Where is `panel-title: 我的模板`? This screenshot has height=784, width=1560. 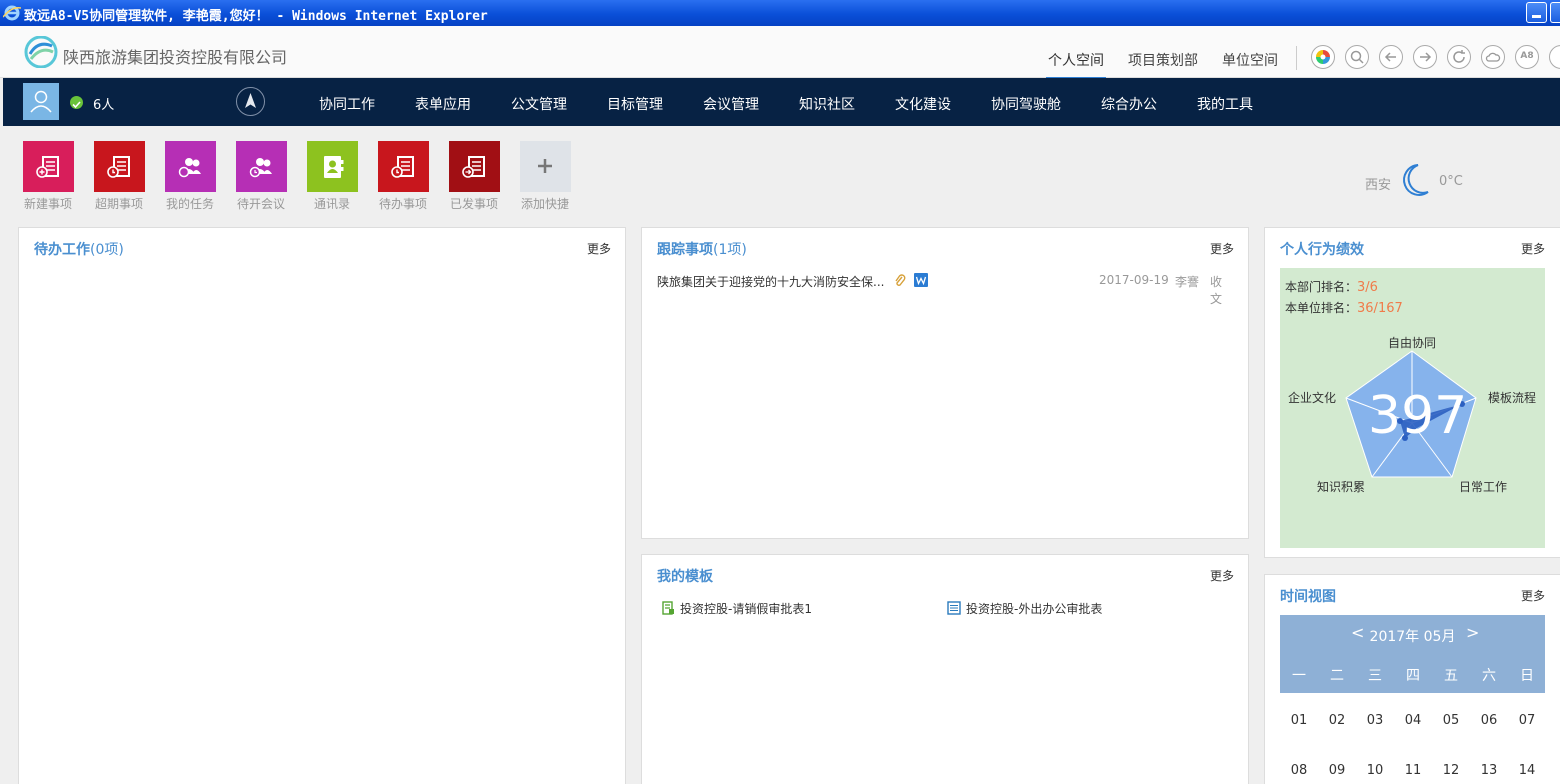 panel-title: 我的模板 is located at coordinates (685, 577).